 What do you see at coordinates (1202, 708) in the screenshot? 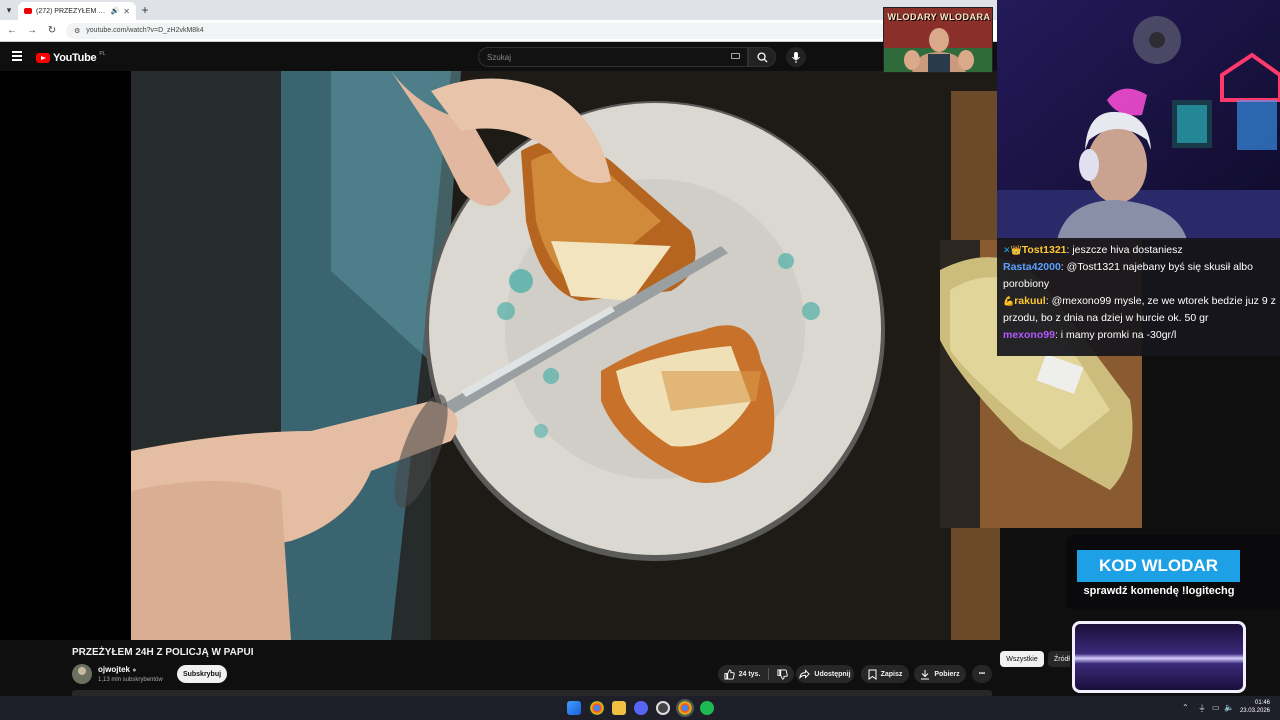
I see `usb-icon: ⏚` at bounding box center [1202, 708].